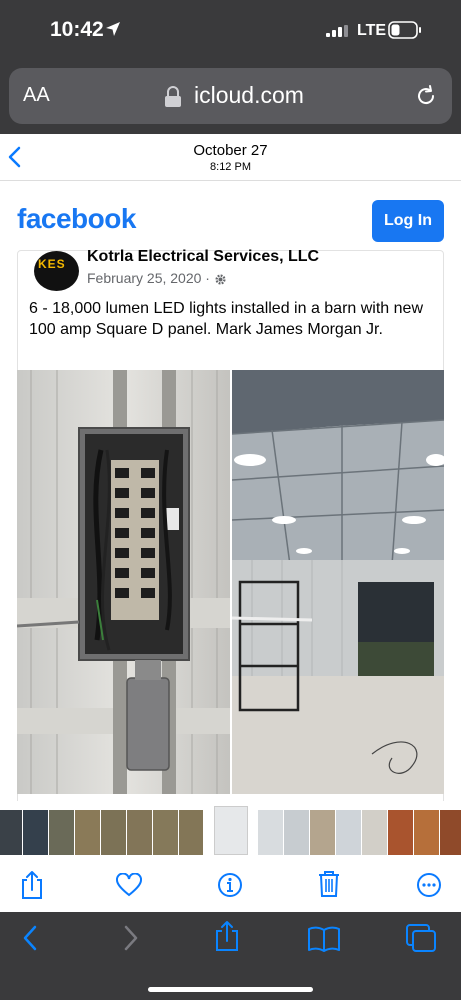  I want to click on gear-icon, so click(220, 279).